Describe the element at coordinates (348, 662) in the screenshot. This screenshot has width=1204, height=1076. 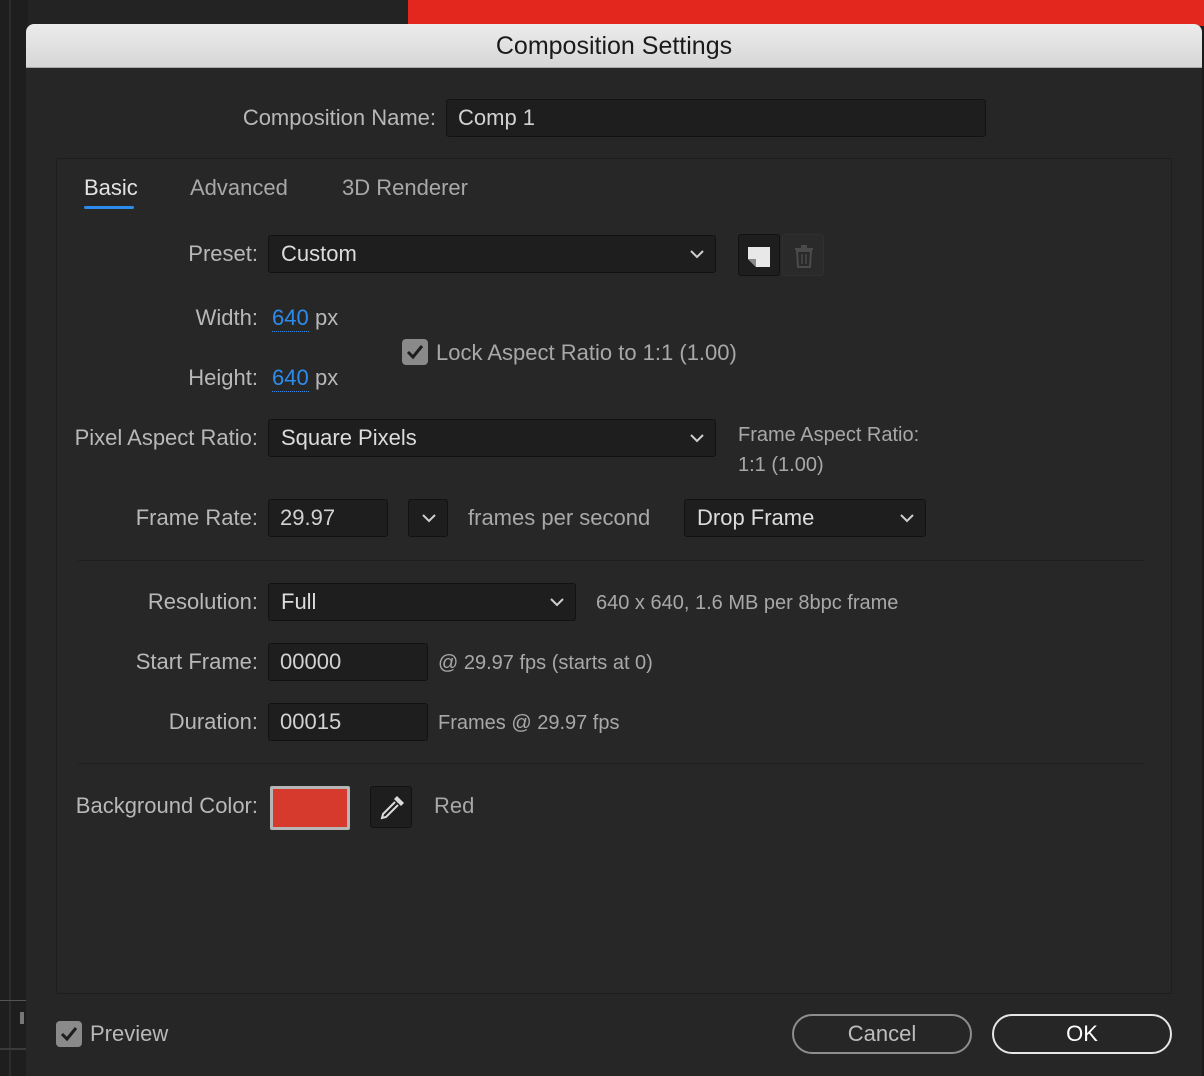
I see `start-frame-input: 00000` at that location.